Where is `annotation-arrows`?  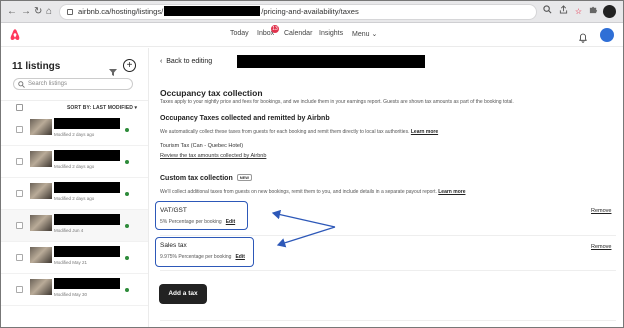
annotation-arrows is located at coordinates (303, 228).